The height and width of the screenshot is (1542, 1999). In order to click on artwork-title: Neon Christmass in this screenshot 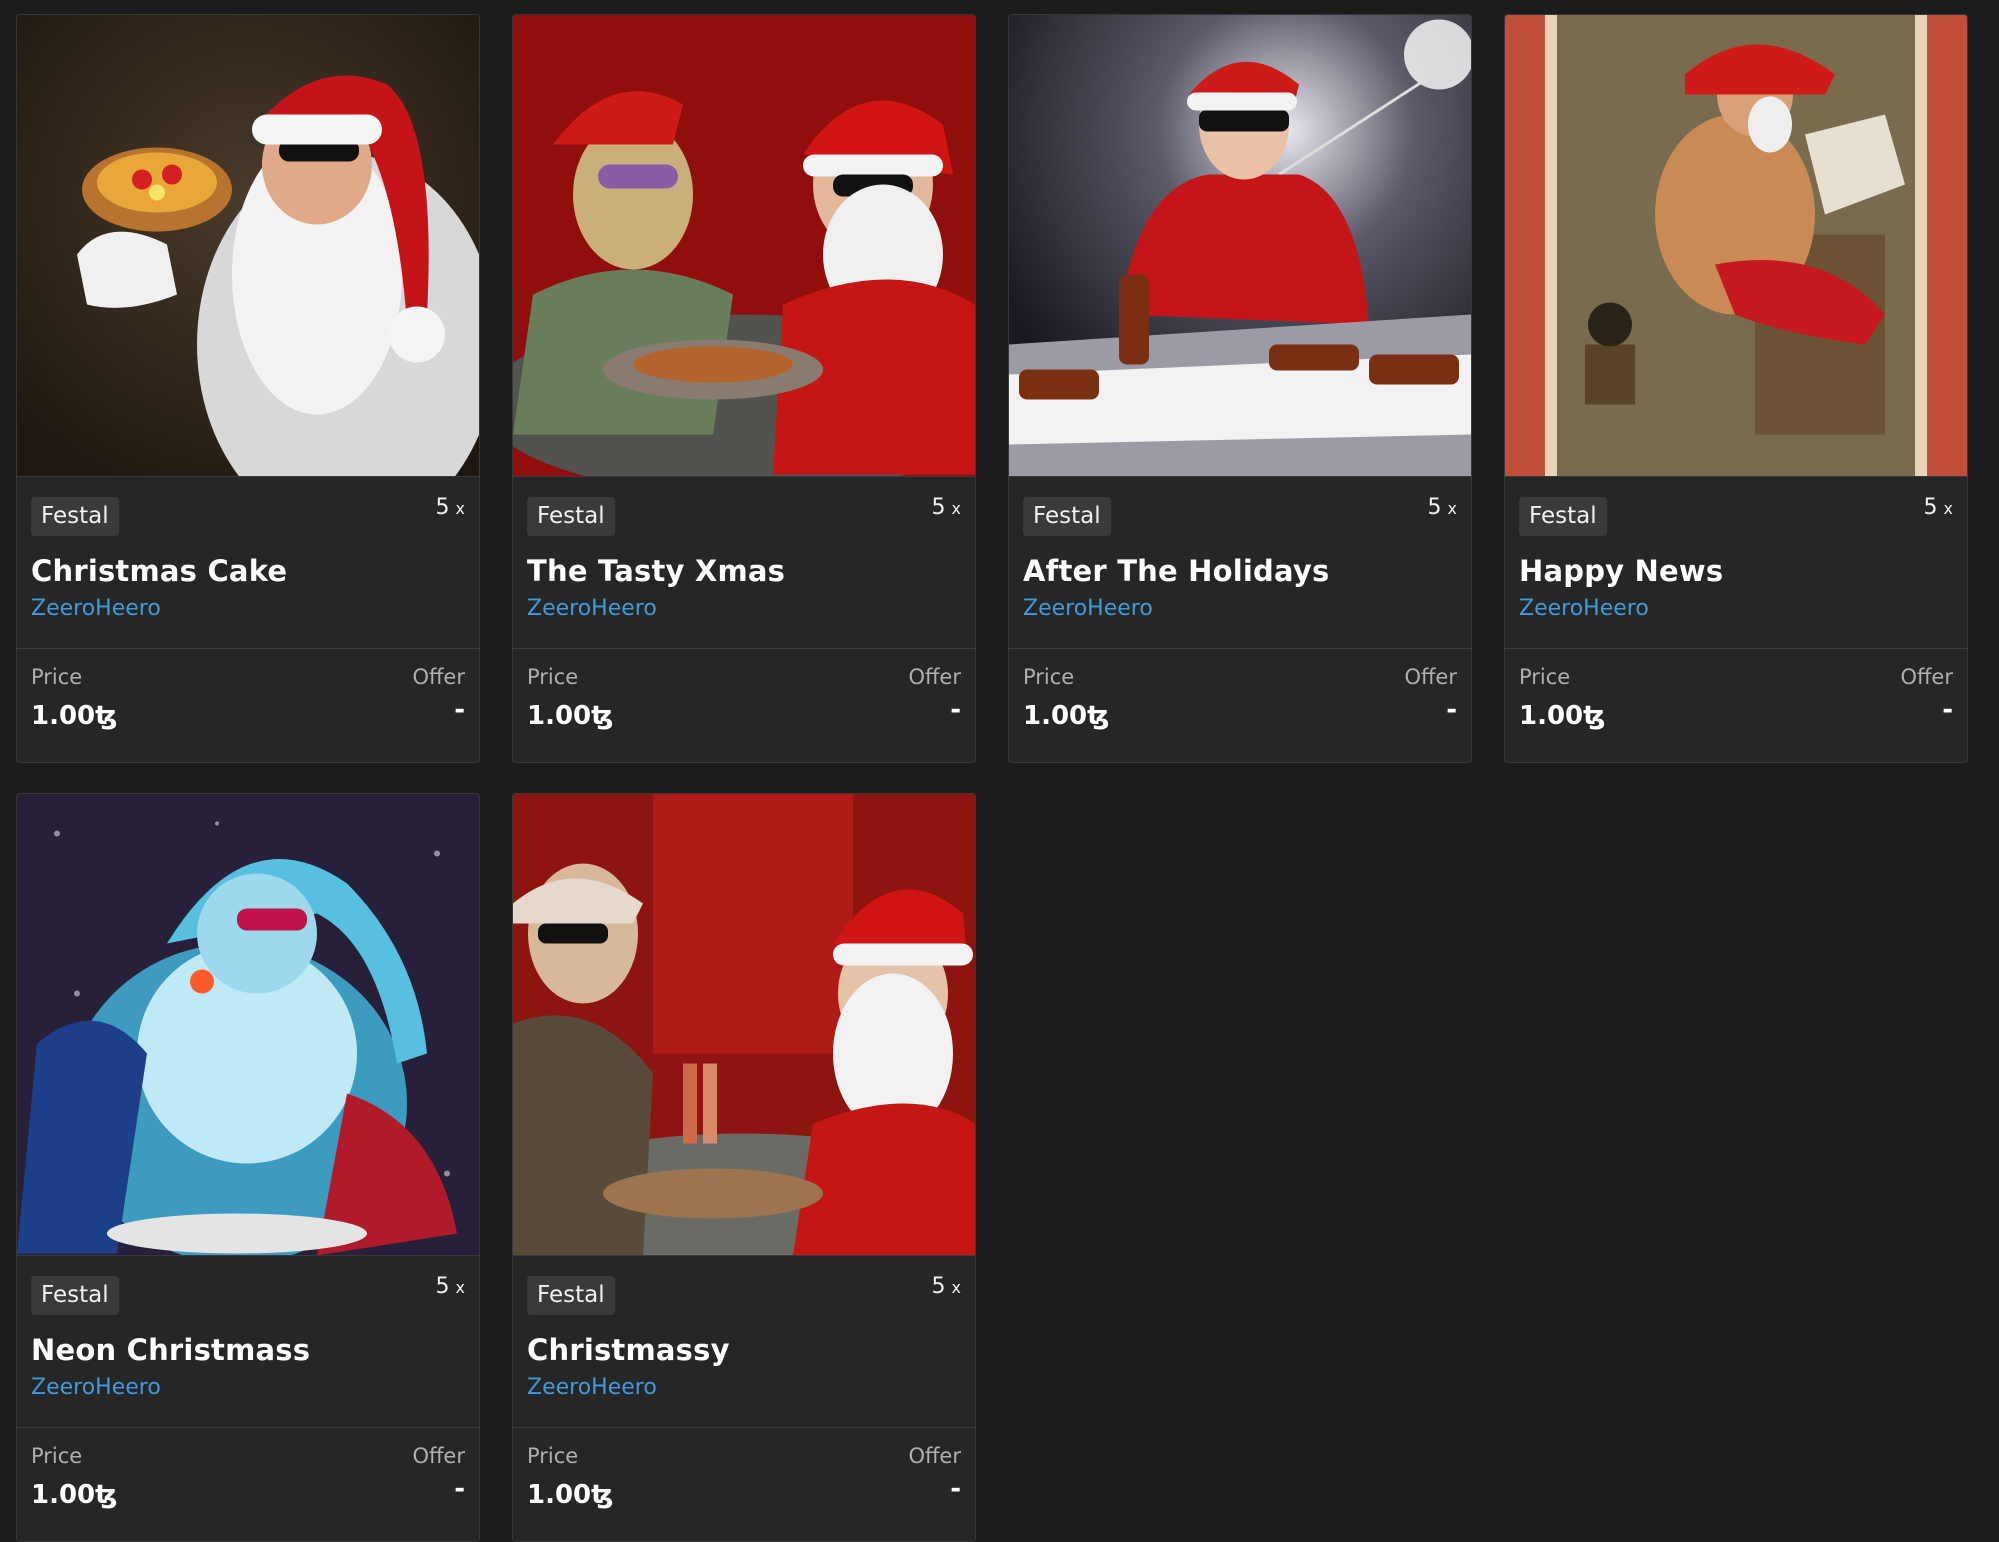, I will do `click(248, 1350)`.